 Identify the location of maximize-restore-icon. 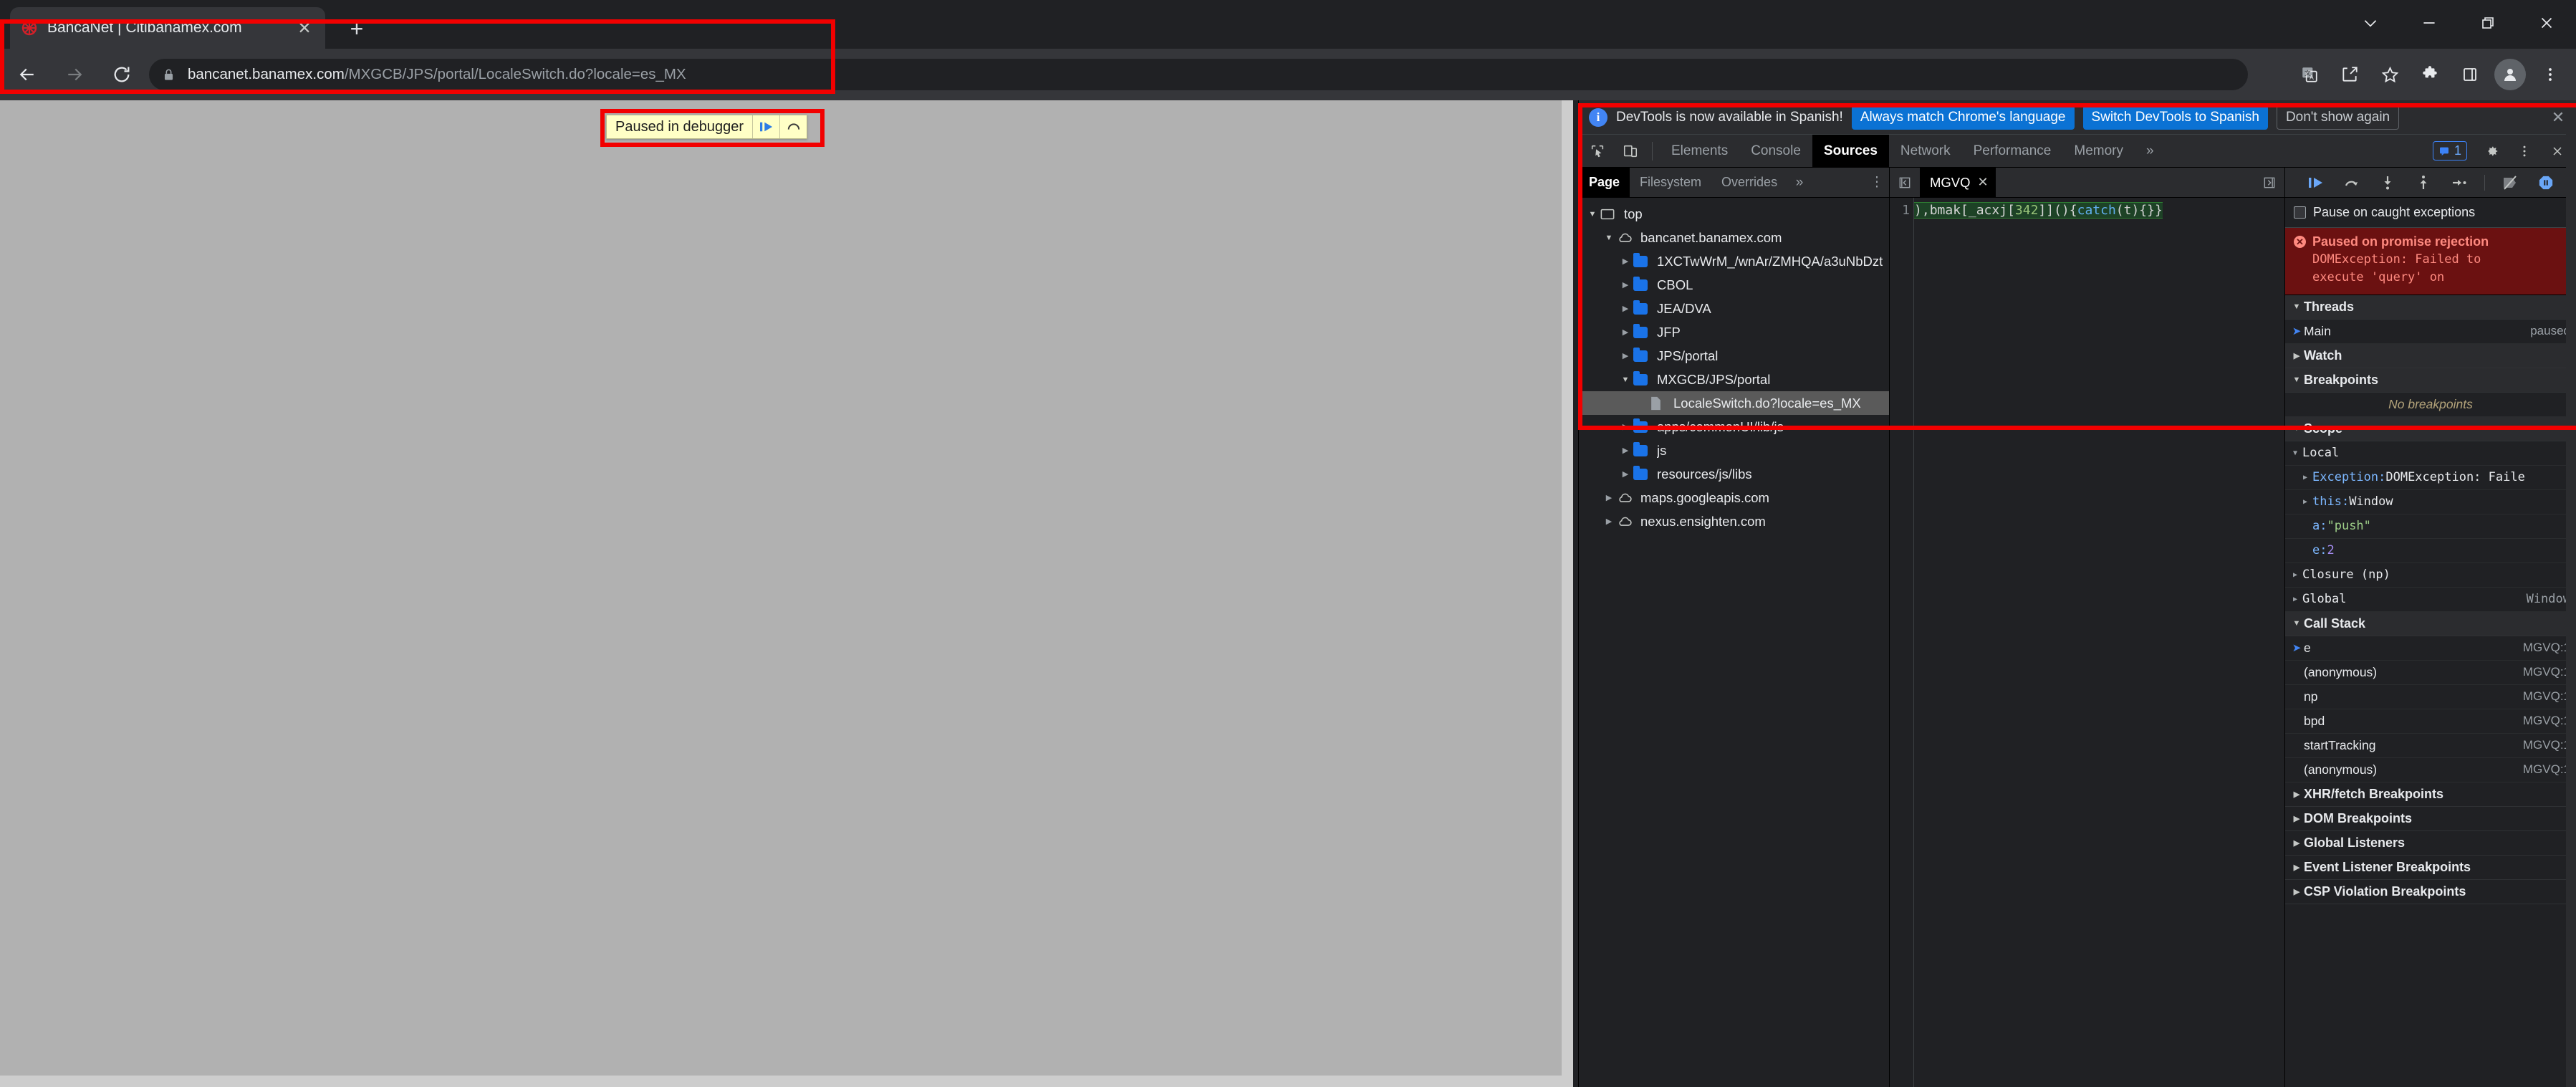
(2488, 23).